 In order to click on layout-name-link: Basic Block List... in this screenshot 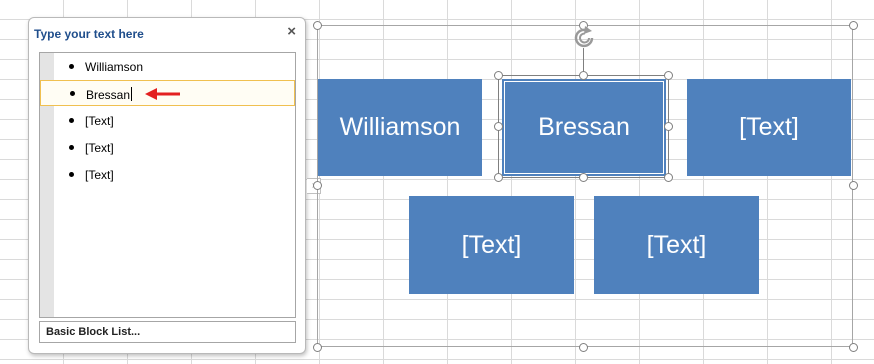, I will do `click(93, 332)`.